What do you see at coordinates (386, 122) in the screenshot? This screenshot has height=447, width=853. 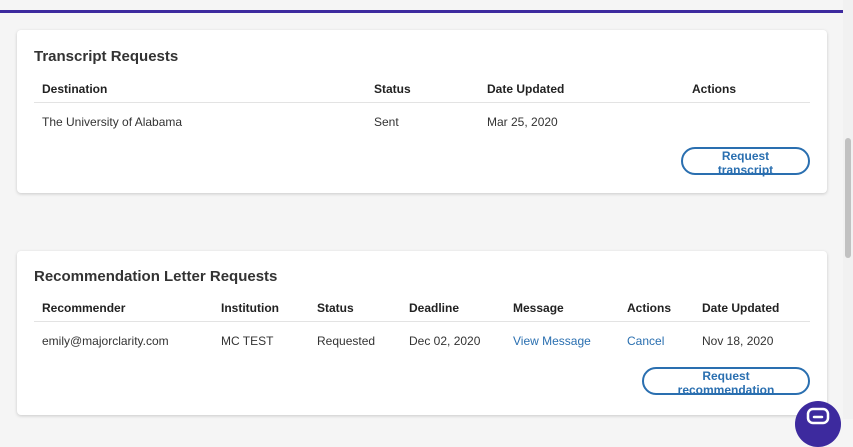 I see `cell-status: Sent` at bounding box center [386, 122].